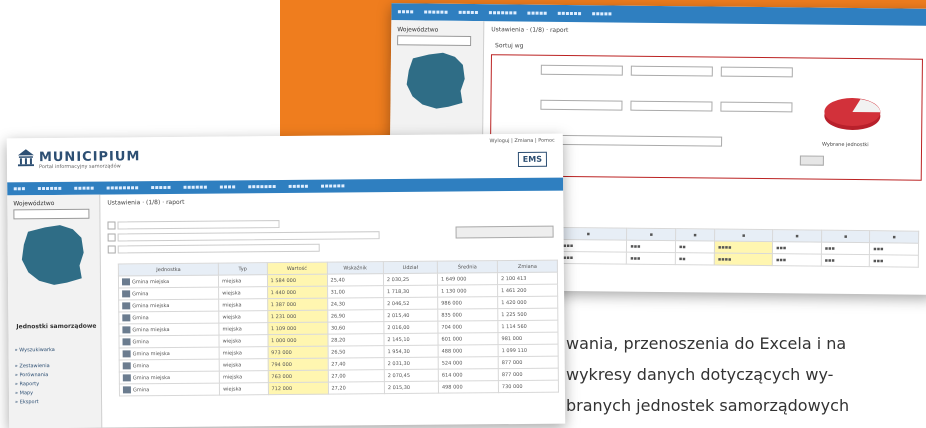 The image size is (926, 428). I want to click on table-cell: 1 954,30, so click(411, 351).